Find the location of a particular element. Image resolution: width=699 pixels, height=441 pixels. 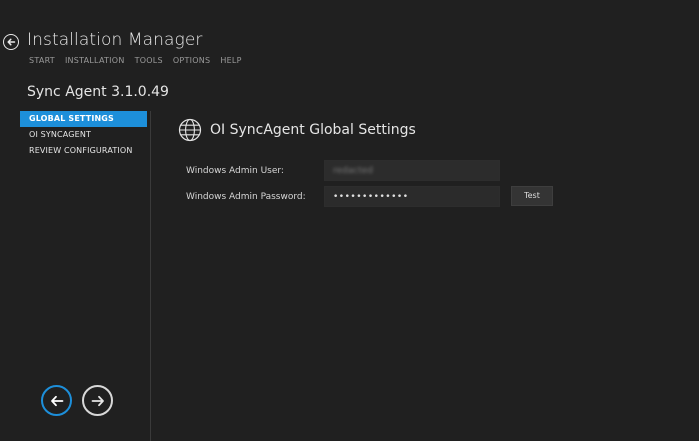

test-button: Test is located at coordinates (532, 196).